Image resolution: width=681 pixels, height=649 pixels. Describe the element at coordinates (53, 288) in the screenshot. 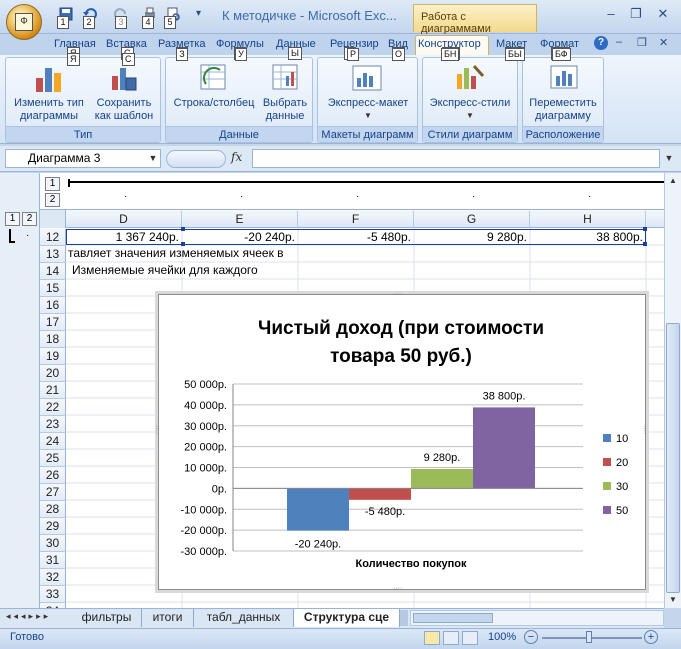

I see `row-header: 15` at that location.